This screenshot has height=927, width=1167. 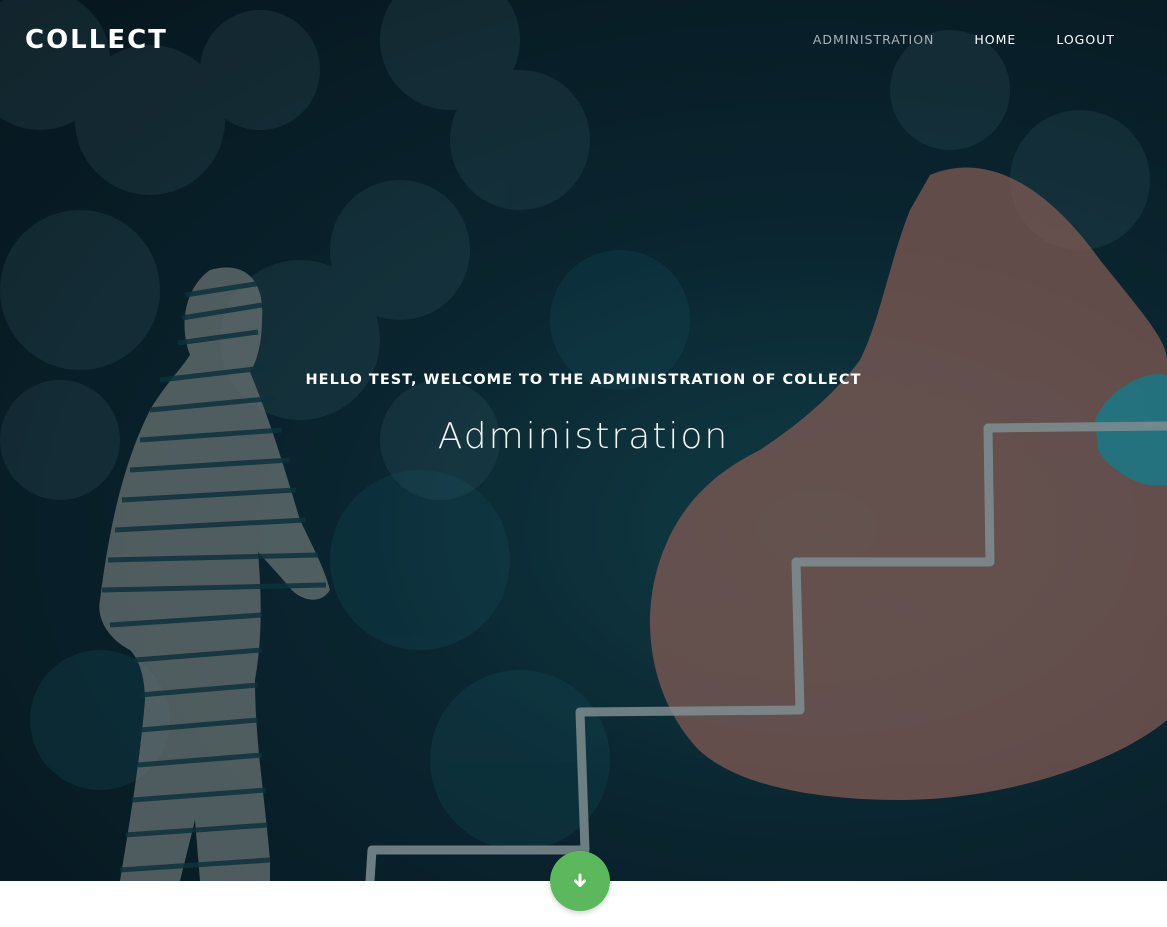 I want to click on nav-item-home: HOME, so click(x=995, y=40).